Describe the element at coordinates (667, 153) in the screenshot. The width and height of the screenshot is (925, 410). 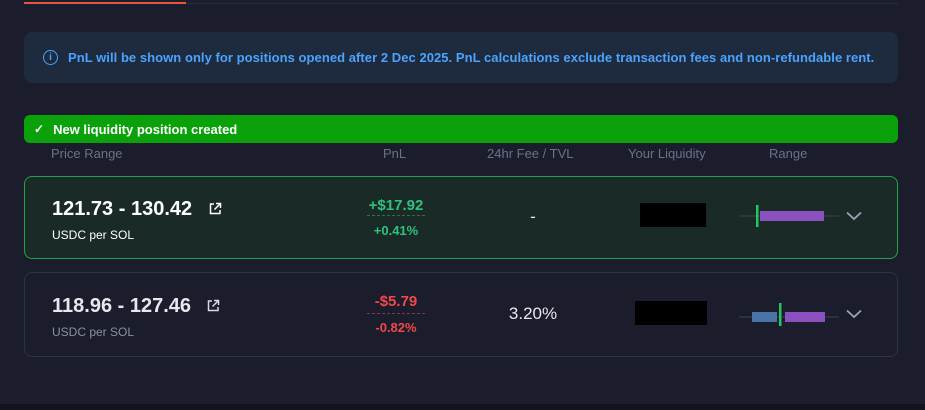
I see `column-header-your-liquidity: Your Liquidity` at that location.